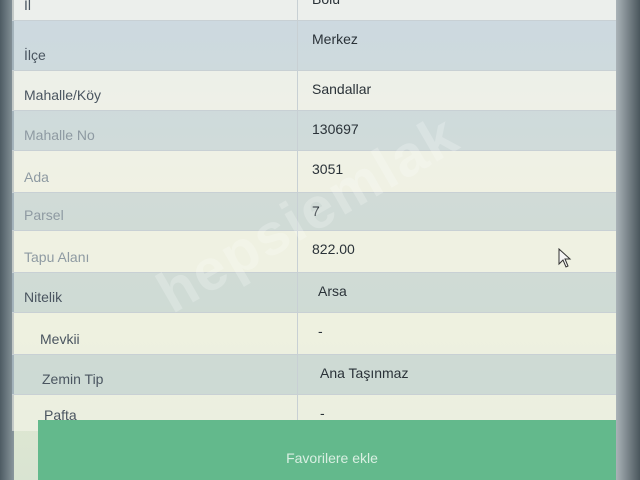  I want to click on row-value-mahalle-koy: Sandallar, so click(342, 89).